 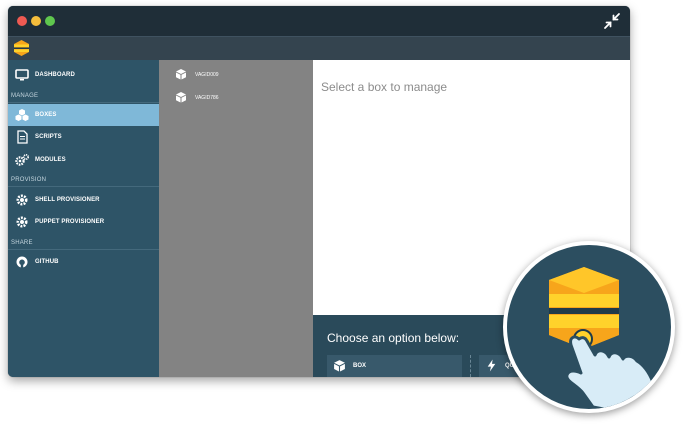 What do you see at coordinates (83, 75) in the screenshot?
I see `sidebar-item-dashboard: DASHBOARD` at bounding box center [83, 75].